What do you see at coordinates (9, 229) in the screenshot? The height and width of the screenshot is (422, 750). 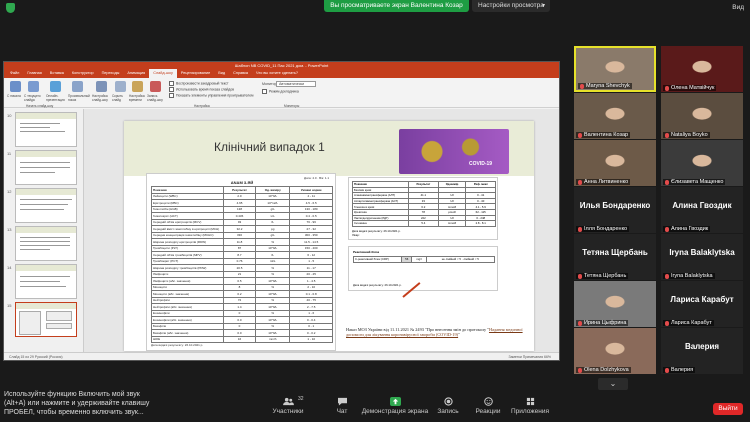 I see `slide-number: 13` at bounding box center [9, 229].